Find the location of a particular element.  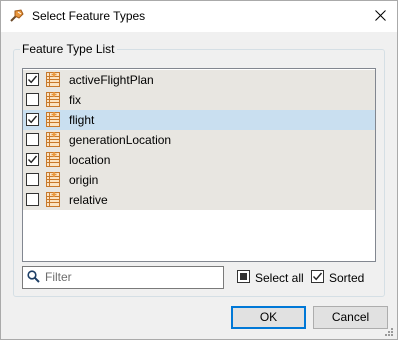

list-item: relative is located at coordinates (199, 200).